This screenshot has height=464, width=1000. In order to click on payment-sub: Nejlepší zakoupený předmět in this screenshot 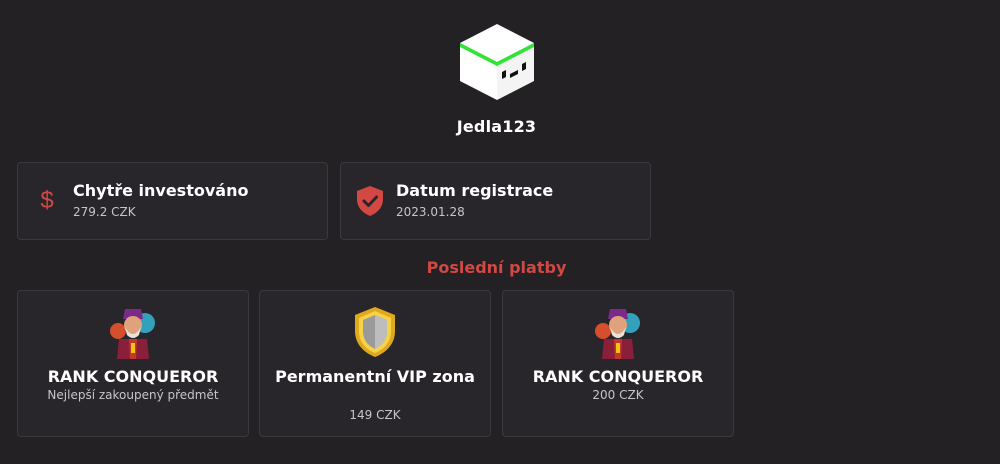, I will do `click(133, 395)`.